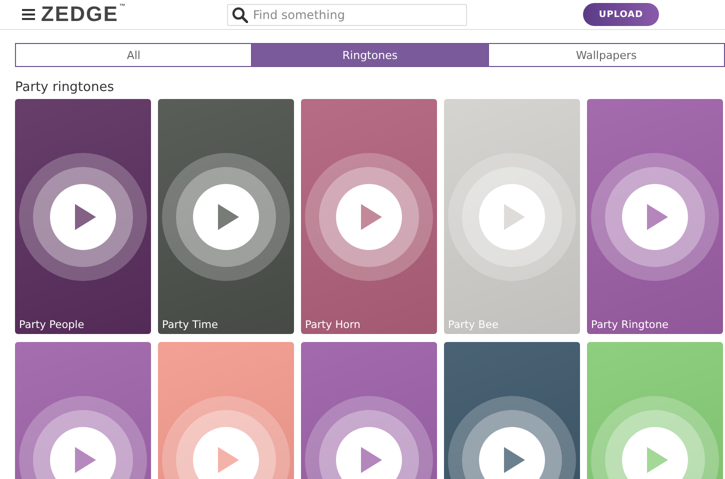 Image resolution: width=725 pixels, height=479 pixels. I want to click on ringtone-title: Party Time, so click(190, 325).